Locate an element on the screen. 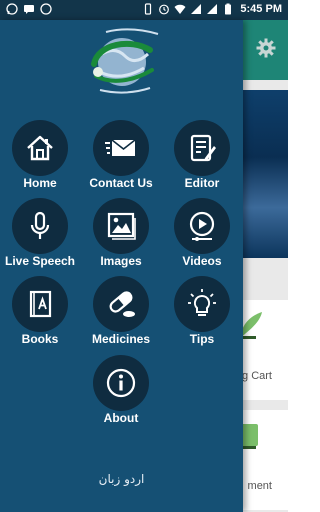  note-icon is located at coordinates (203, 148).